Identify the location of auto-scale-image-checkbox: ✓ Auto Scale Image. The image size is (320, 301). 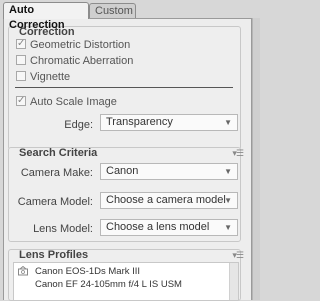
(116, 102).